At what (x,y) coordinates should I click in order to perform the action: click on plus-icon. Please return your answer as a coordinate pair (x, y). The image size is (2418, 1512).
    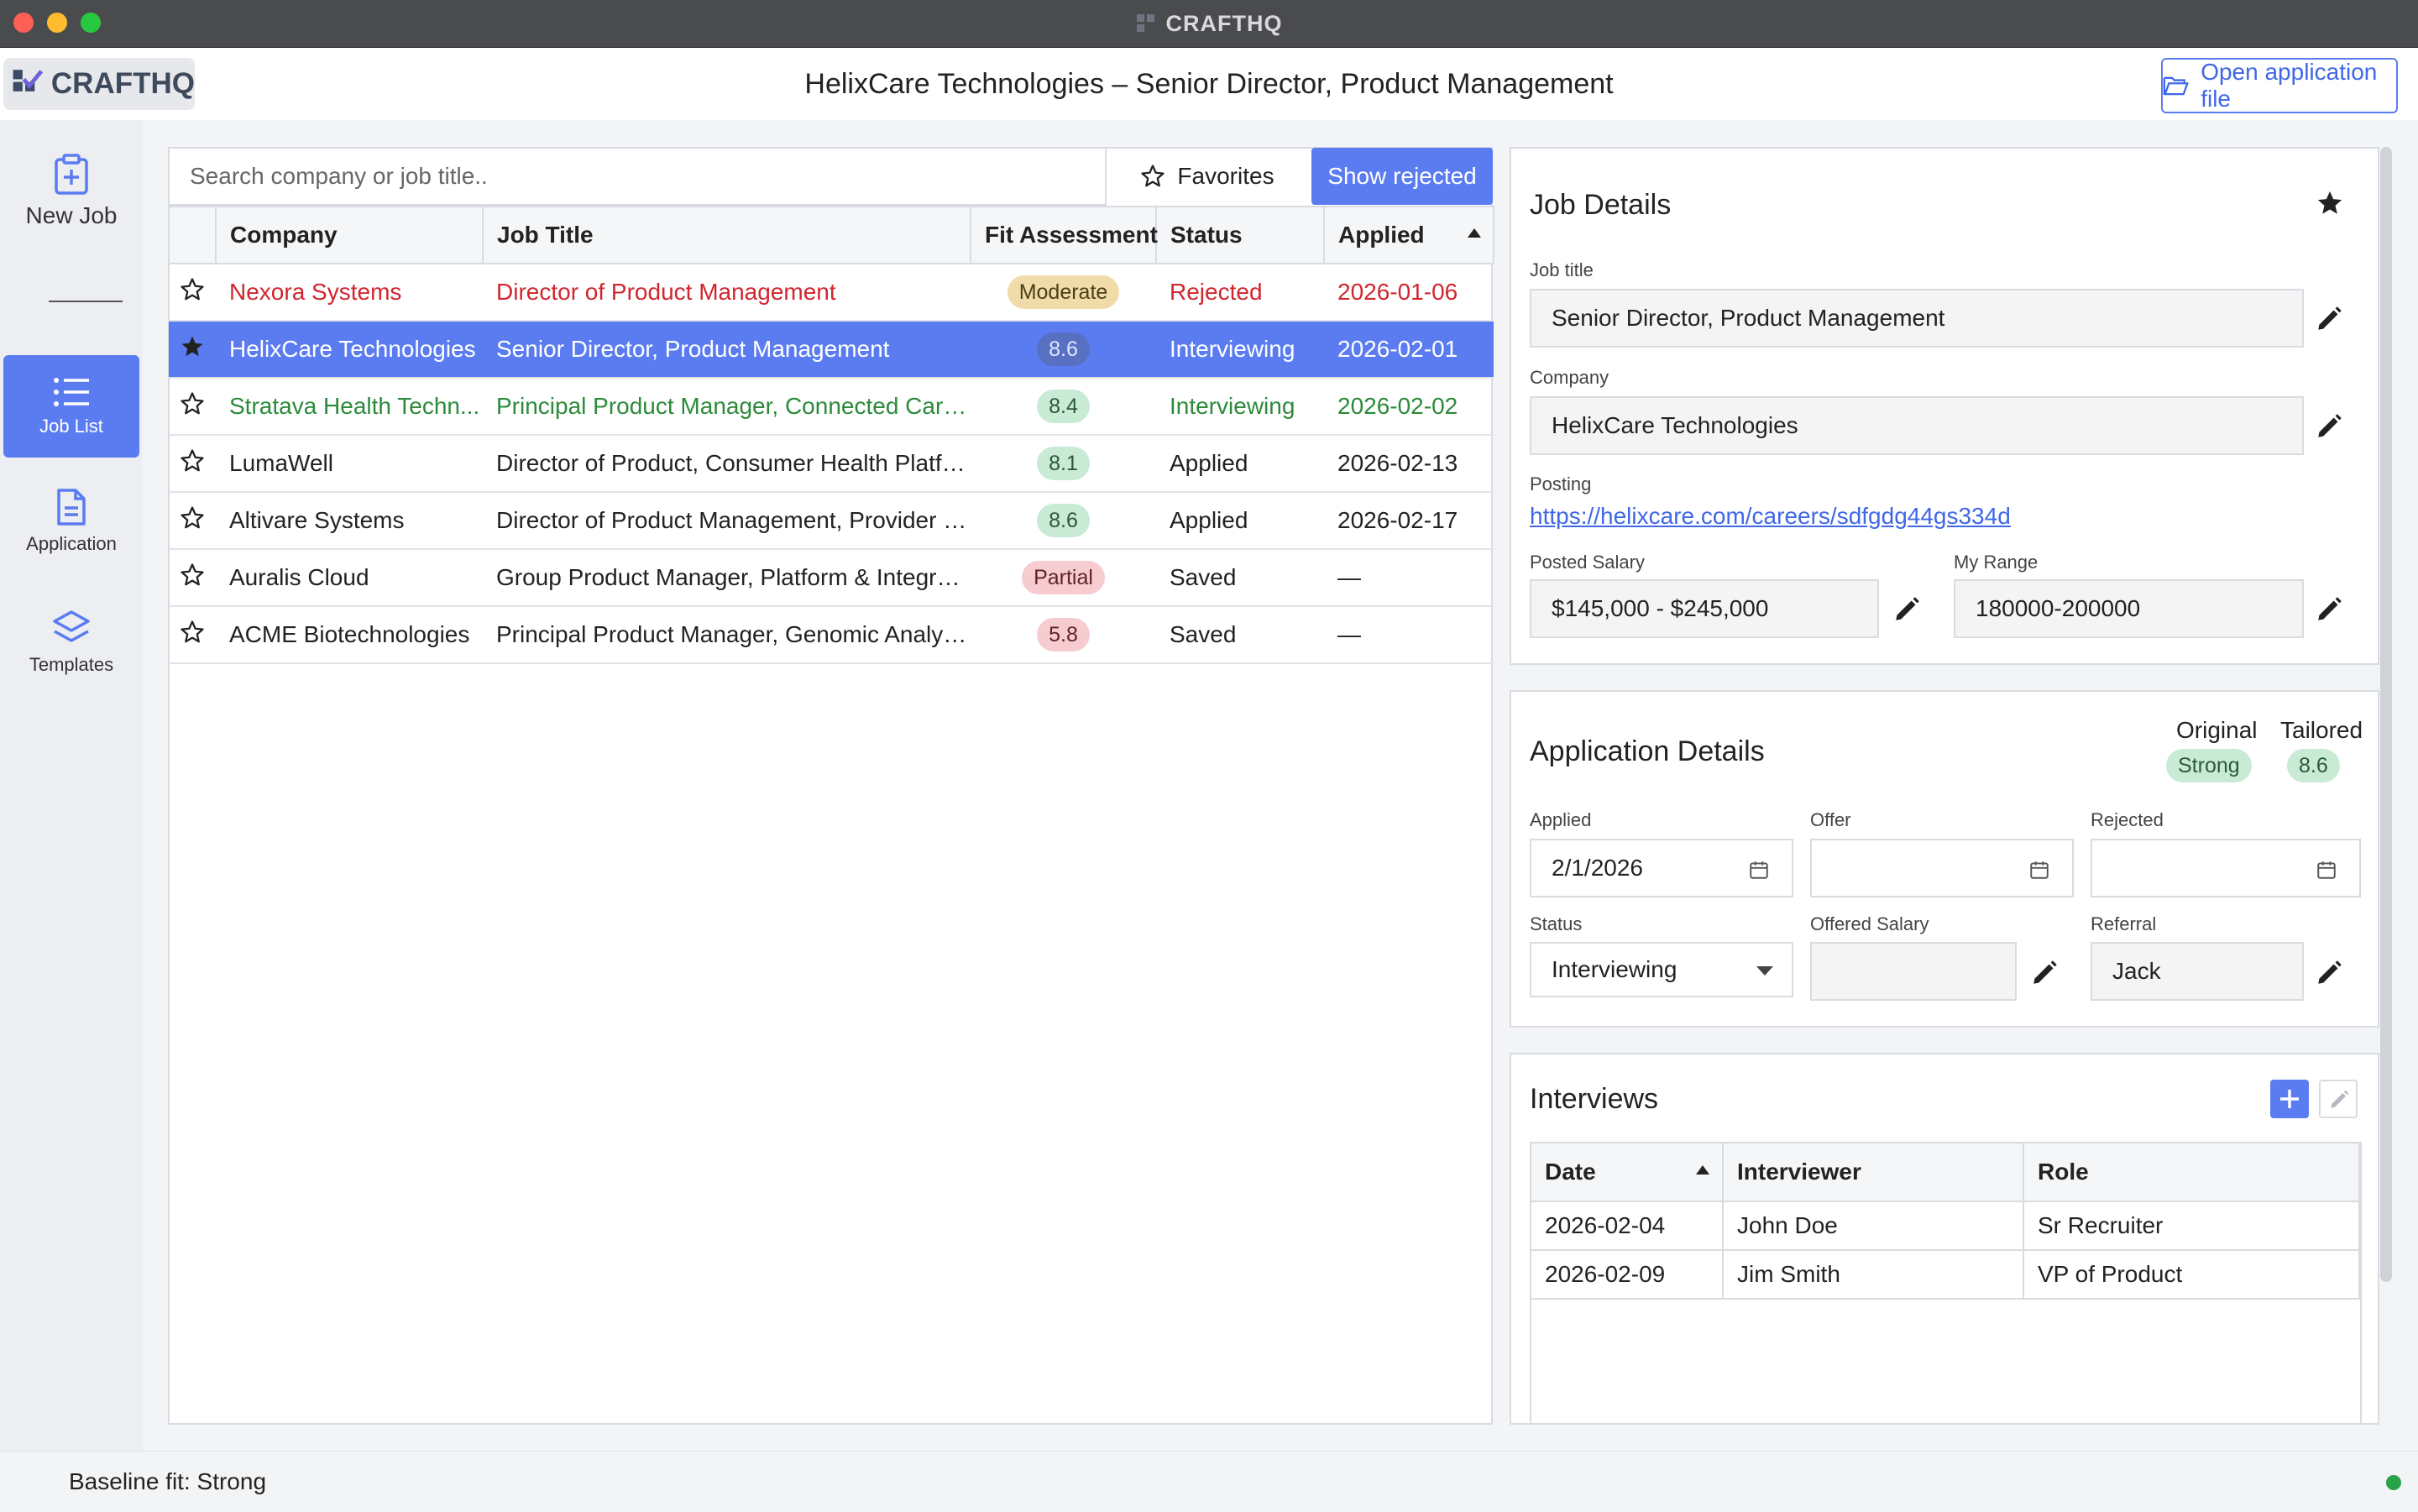
    Looking at the image, I should click on (2289, 1099).